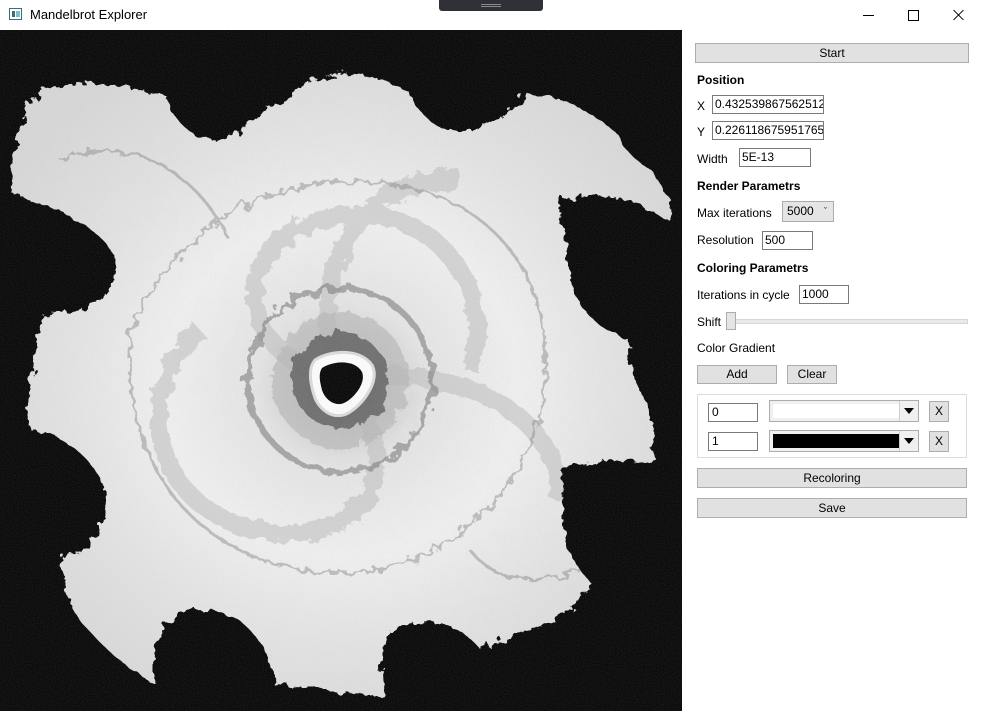  What do you see at coordinates (491, 15) in the screenshot?
I see `title-bar: Mandelbrot Explorer` at bounding box center [491, 15].